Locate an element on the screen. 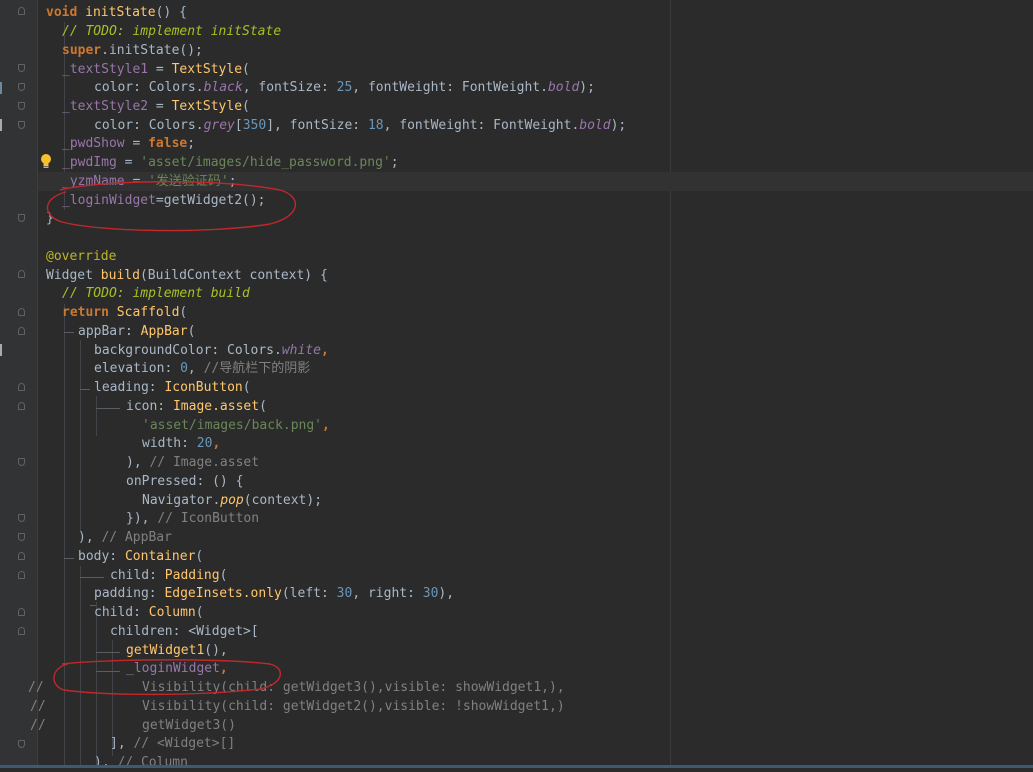  code-line: icon: Image.asset( is located at coordinates (196, 406).